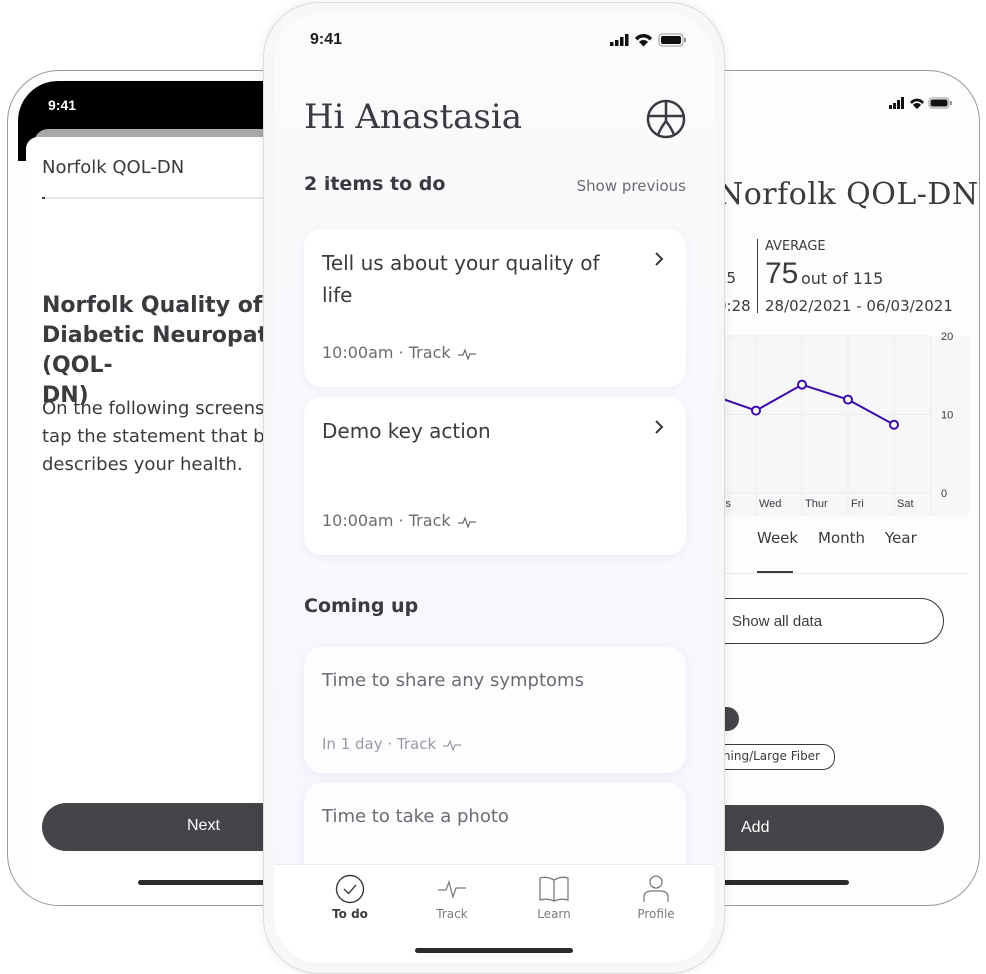 The width and height of the screenshot is (986, 974). Describe the element at coordinates (947, 337) in the screenshot. I see `y-tick-label: 20` at that location.